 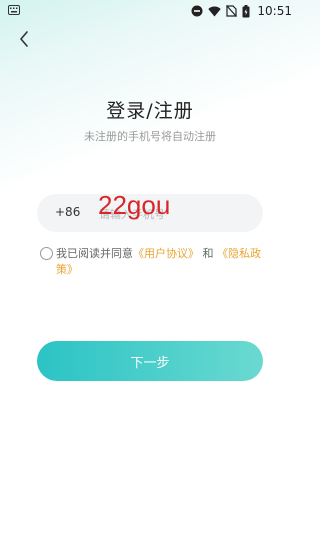 I want to click on user-agreement-link: 《用户协议》, so click(x=166, y=253).